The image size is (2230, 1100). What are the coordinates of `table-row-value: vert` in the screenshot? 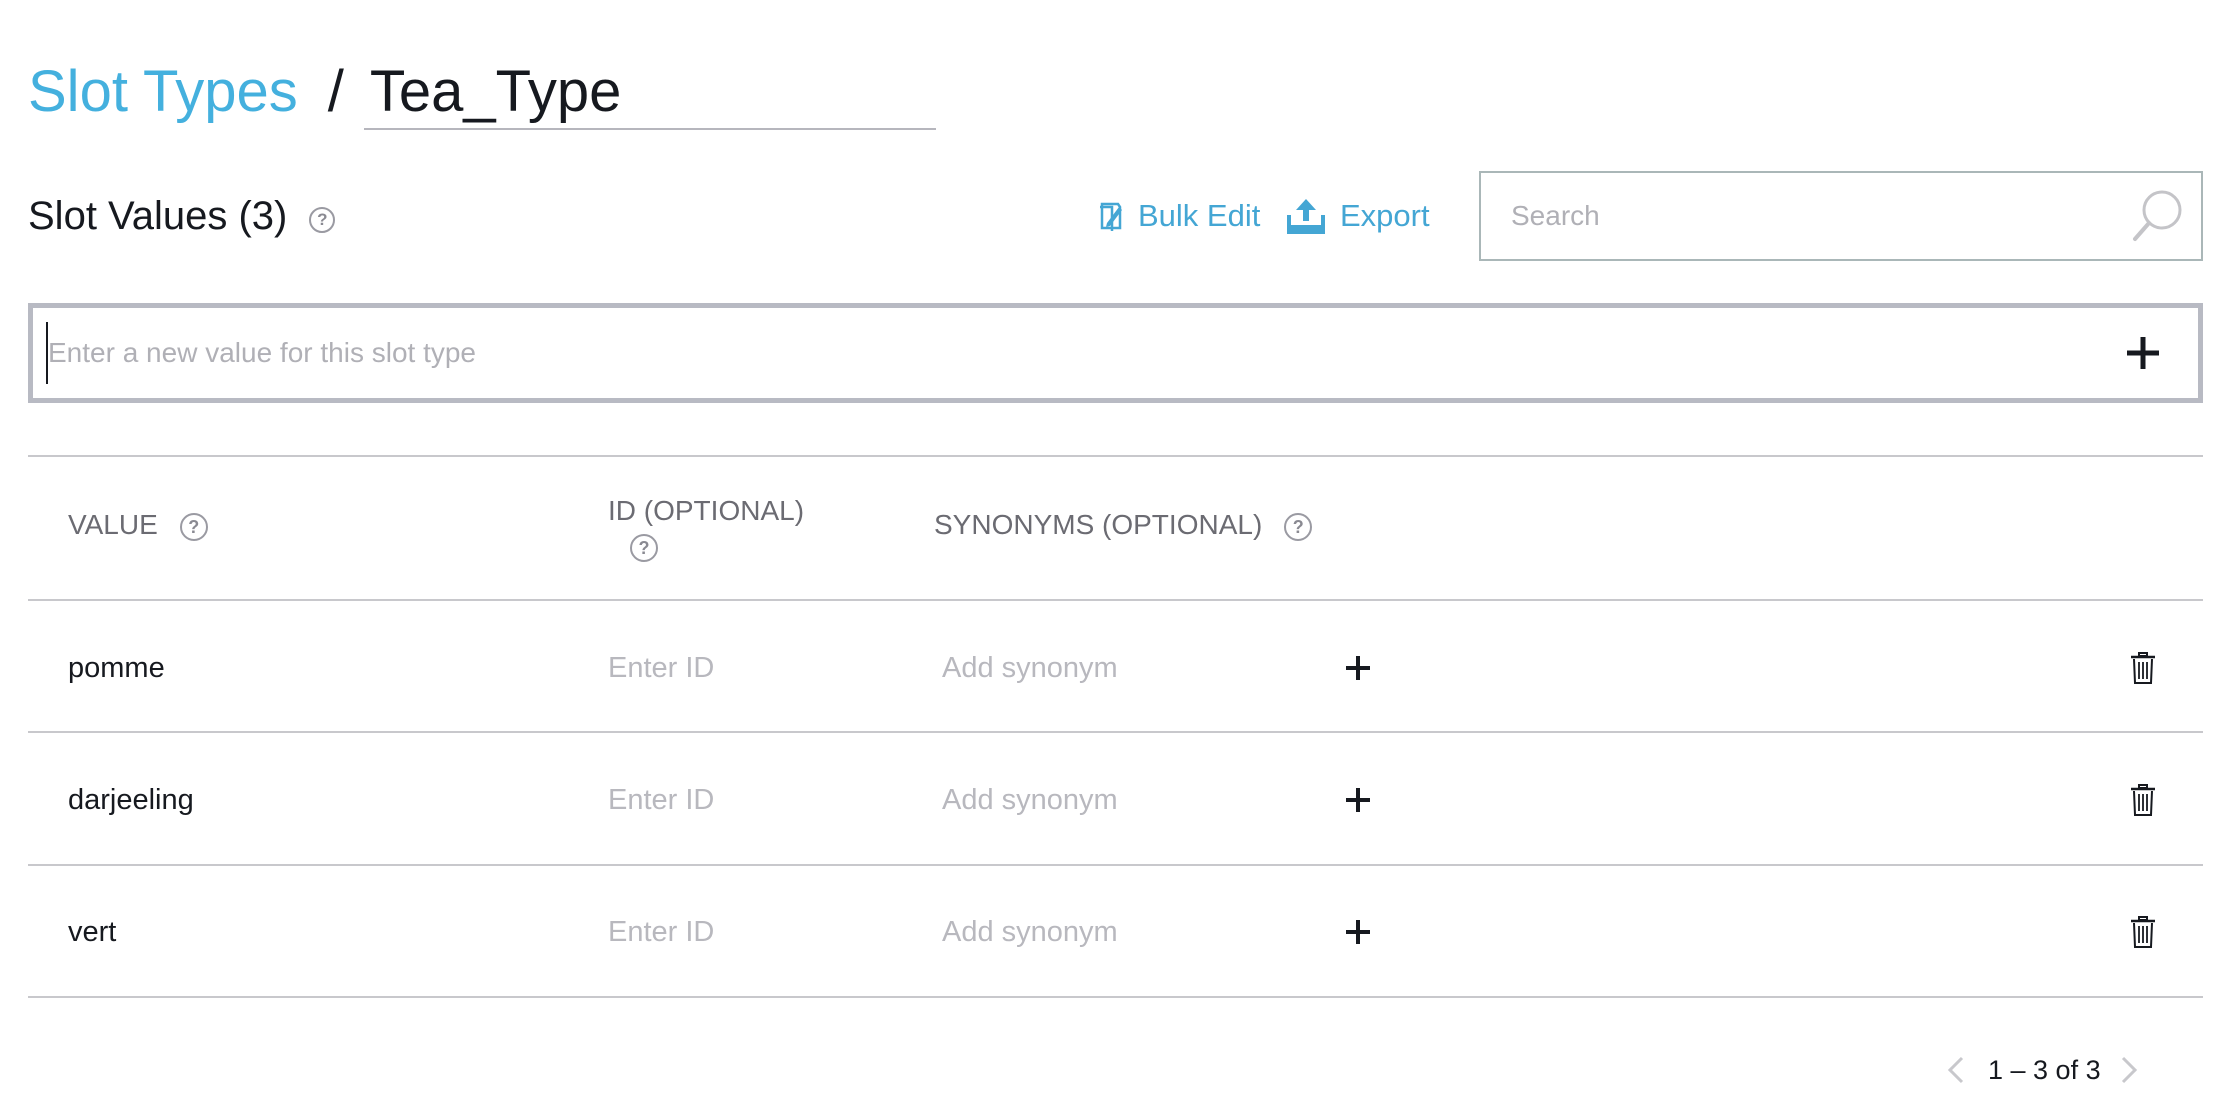 It's located at (92, 932).